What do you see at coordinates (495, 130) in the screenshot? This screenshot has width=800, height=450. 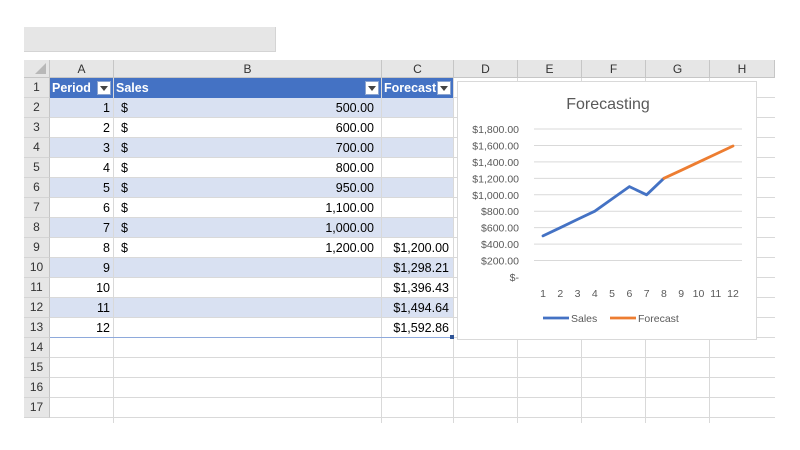 I see `y-tick-label: $1,800.00` at bounding box center [495, 130].